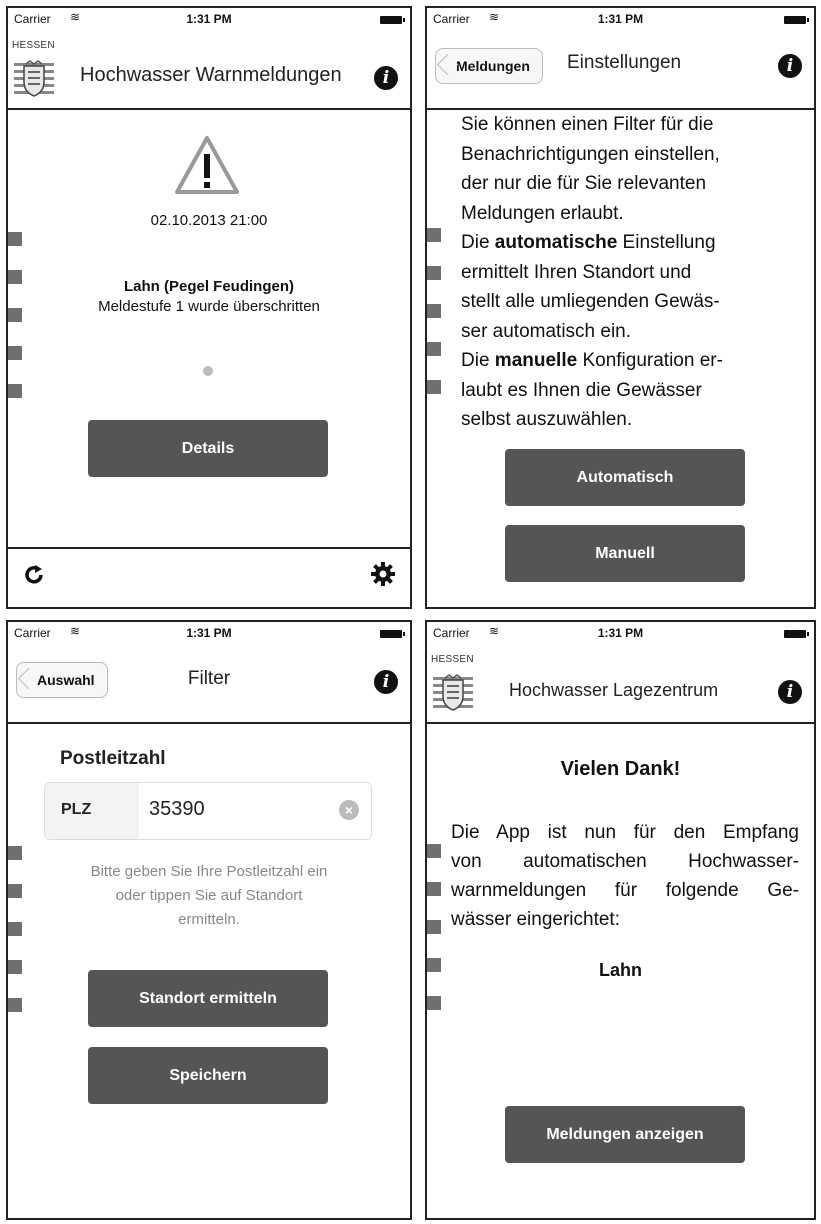  I want to click on warning-message: Meldestufe 1 wurde überschritten, so click(209, 306).